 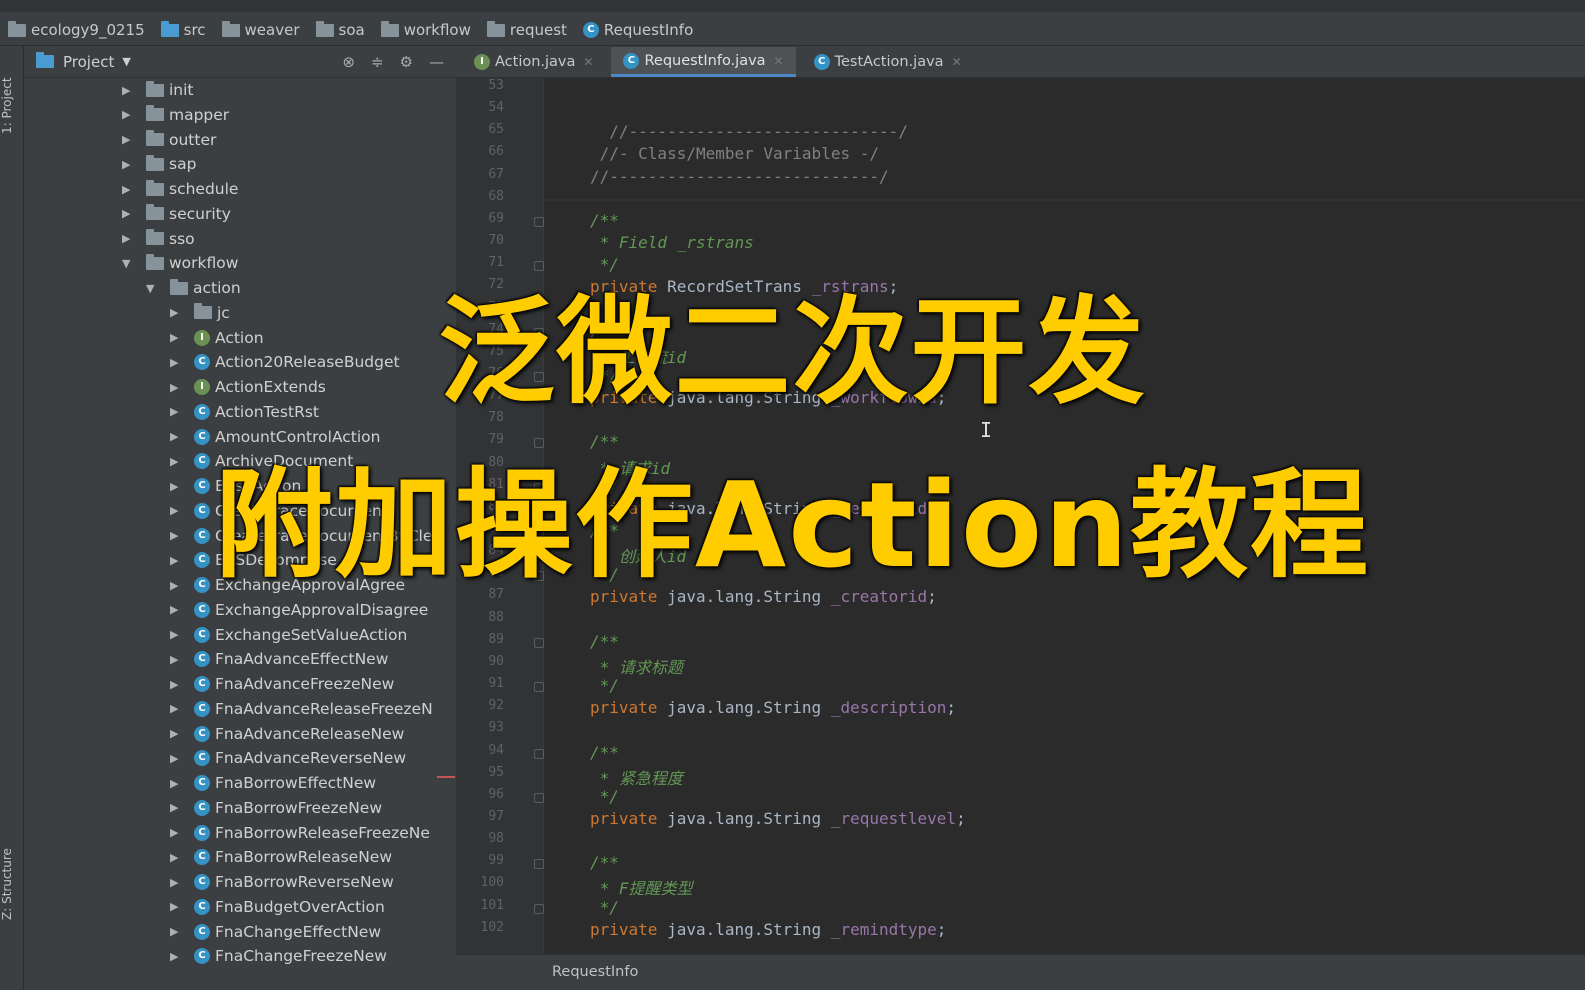 What do you see at coordinates (641, 887) in the screenshot?
I see `code-line: * F提醒类型` at bounding box center [641, 887].